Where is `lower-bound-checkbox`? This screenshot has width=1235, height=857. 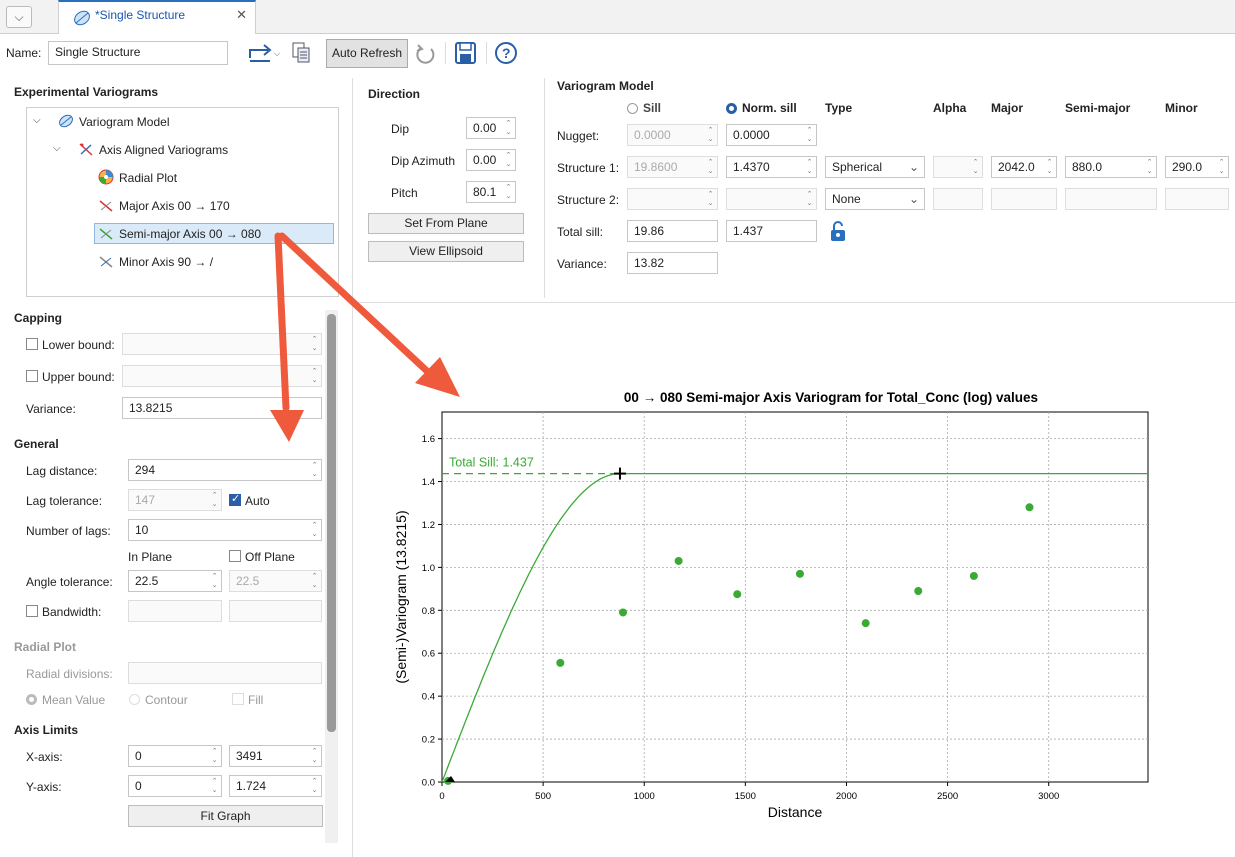
lower-bound-checkbox is located at coordinates (32, 344).